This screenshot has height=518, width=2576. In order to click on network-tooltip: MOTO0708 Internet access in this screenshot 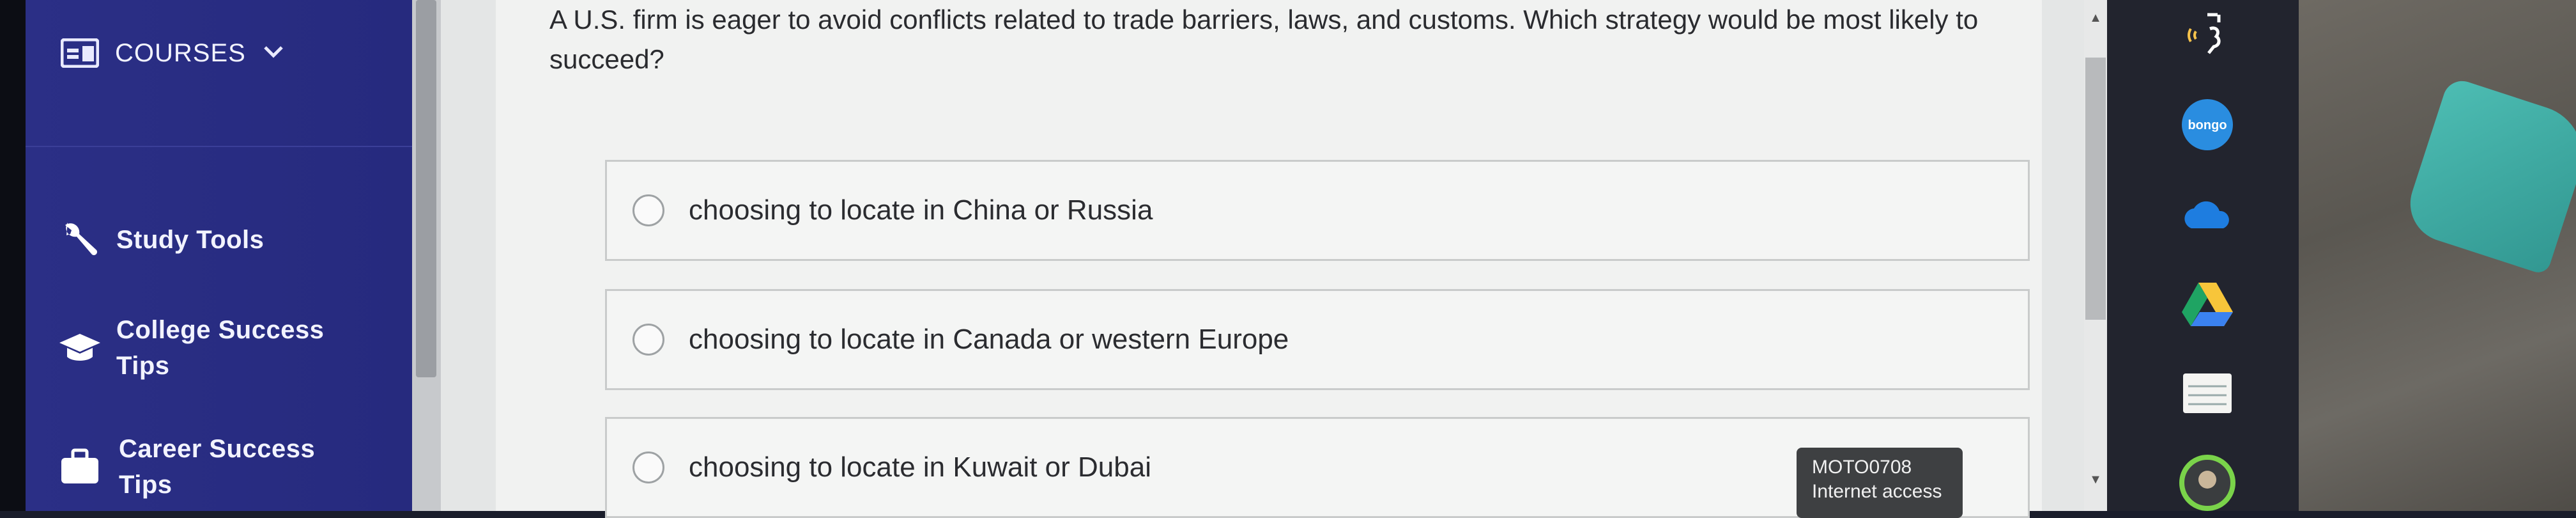, I will do `click(1880, 483)`.